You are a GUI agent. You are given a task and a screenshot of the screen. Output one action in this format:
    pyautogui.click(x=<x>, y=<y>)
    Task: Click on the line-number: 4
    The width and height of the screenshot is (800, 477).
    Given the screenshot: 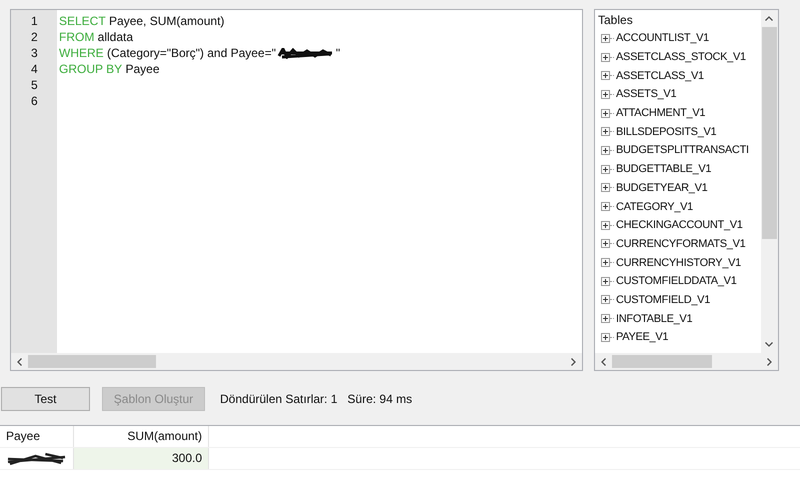 What is the action you would take?
    pyautogui.click(x=34, y=69)
    